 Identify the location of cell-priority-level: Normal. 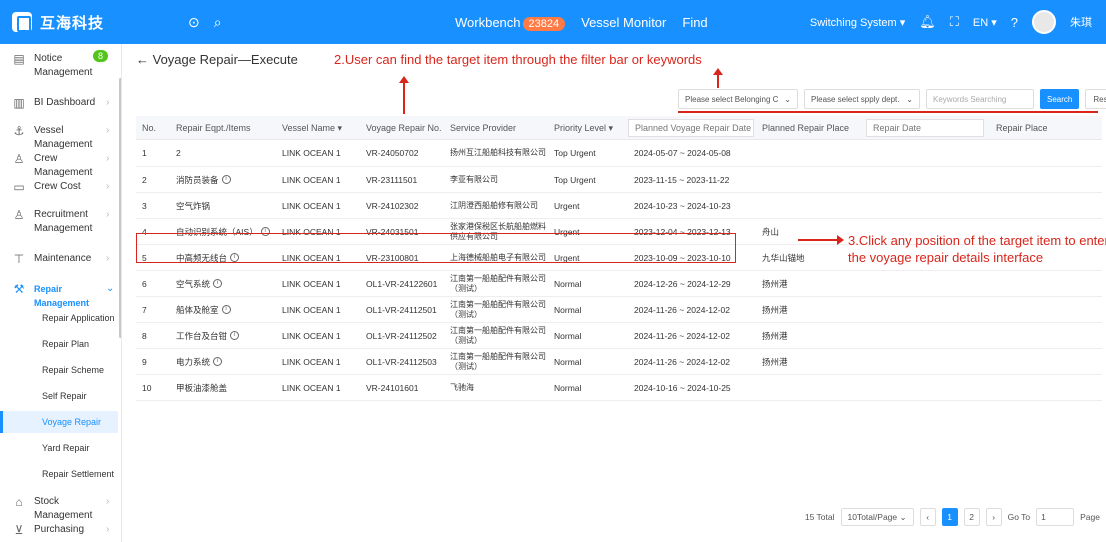
(567, 361).